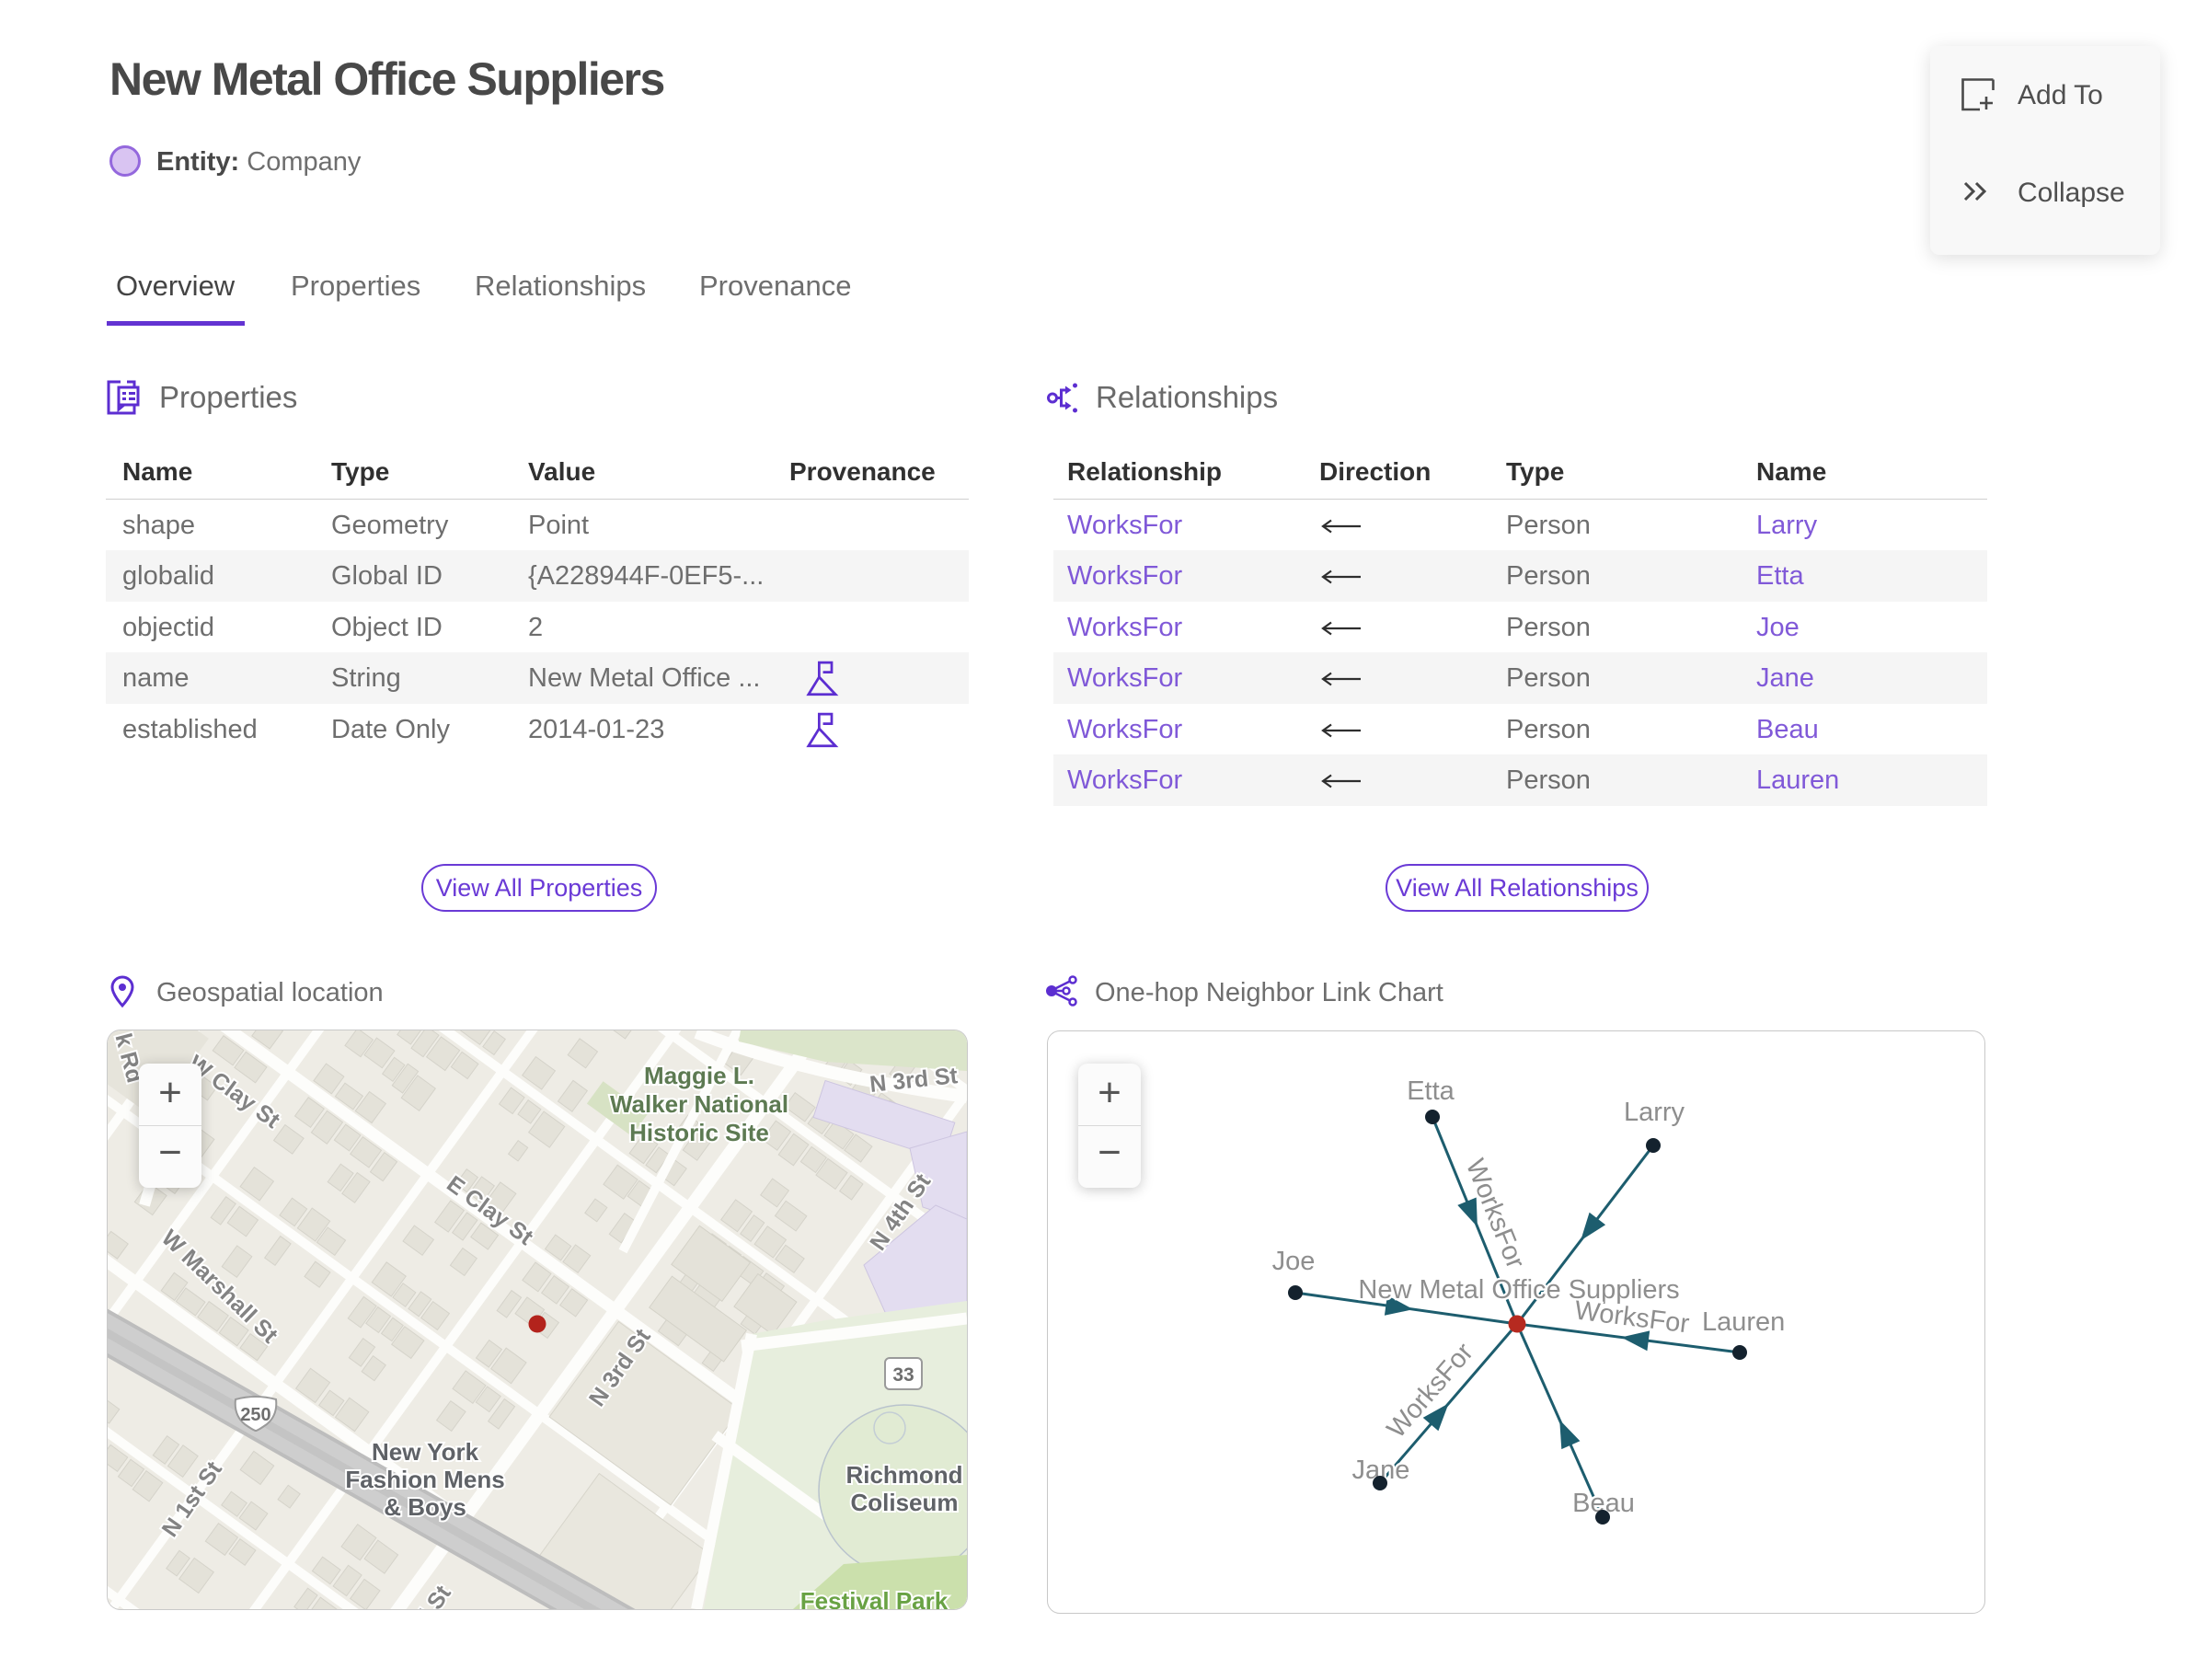 The image size is (2208, 1680). What do you see at coordinates (699, 1132) in the screenshot?
I see `svg-text: Historic Site` at bounding box center [699, 1132].